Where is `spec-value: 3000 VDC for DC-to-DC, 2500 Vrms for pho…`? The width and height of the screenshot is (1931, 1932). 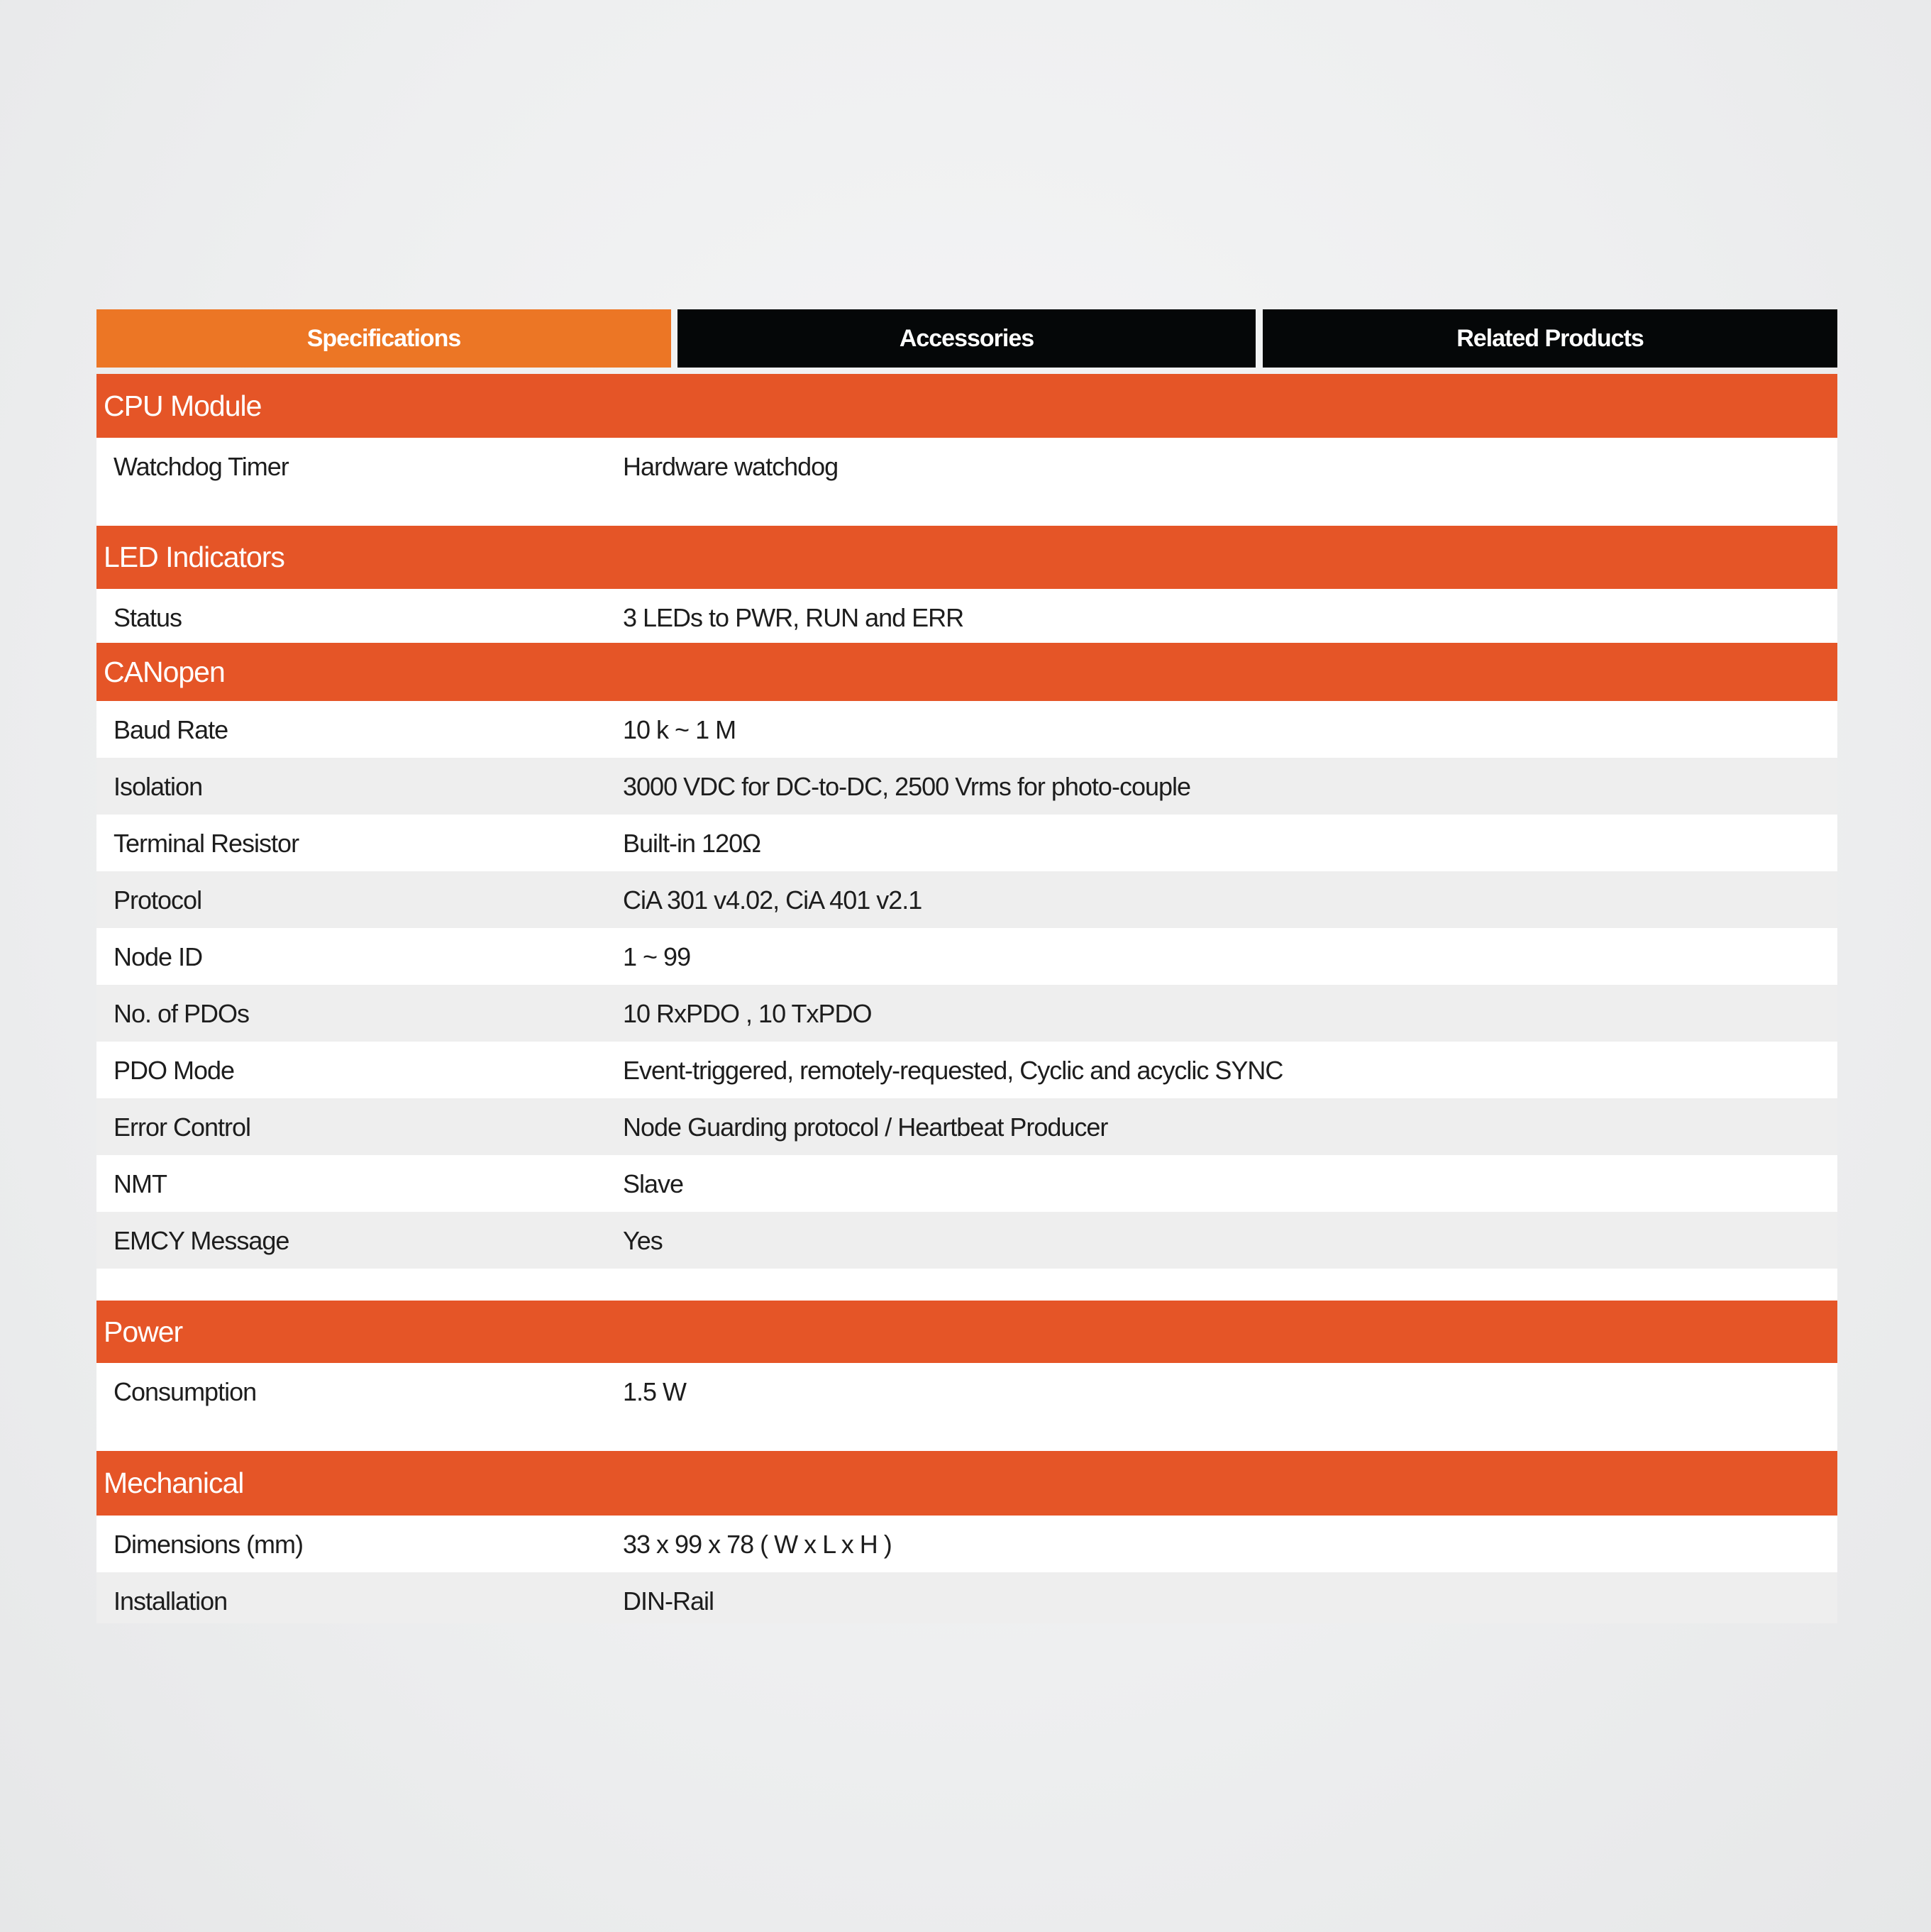
spec-value: 3000 VDC for DC-to-DC, 2500 Vrms for pho… is located at coordinates (907, 786).